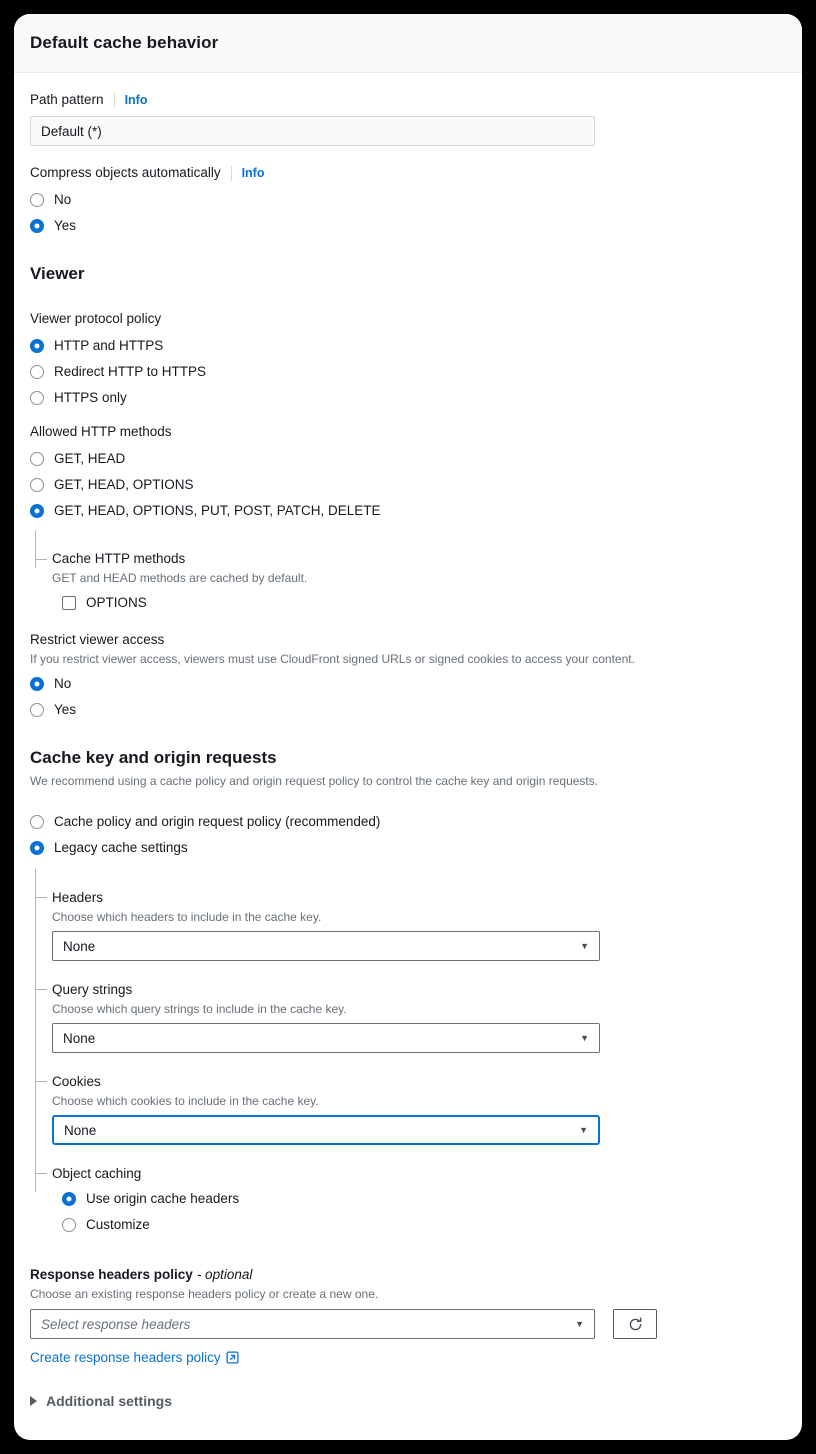  I want to click on chevron-right-icon, so click(33, 1401).